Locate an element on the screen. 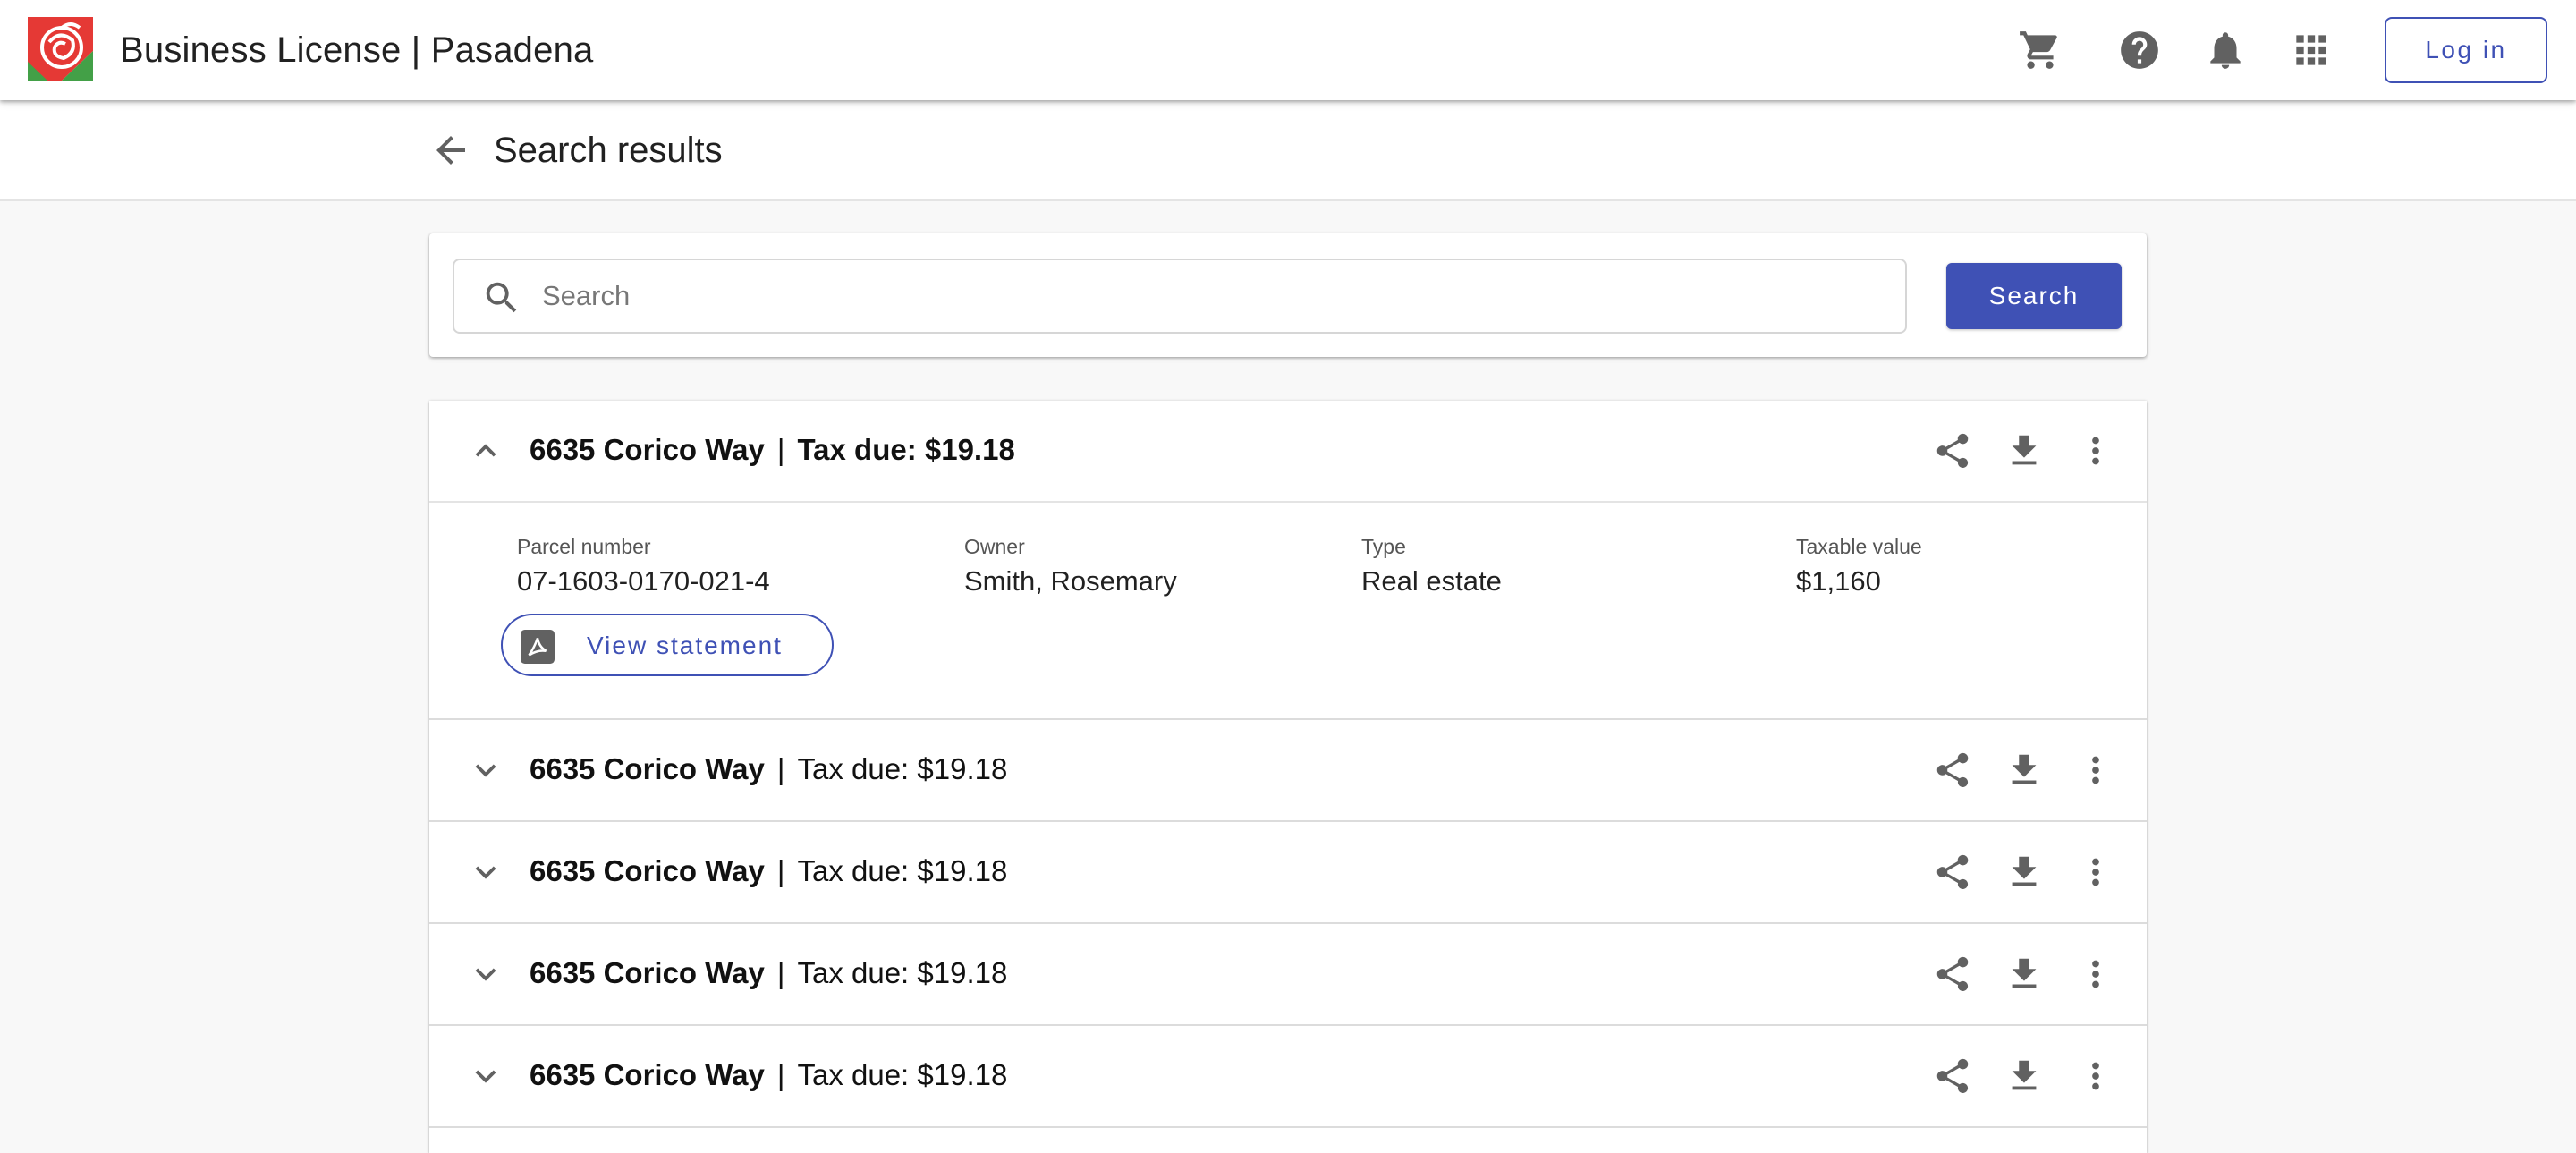 This screenshot has width=2576, height=1153. notifications-icon is located at coordinates (2225, 50).